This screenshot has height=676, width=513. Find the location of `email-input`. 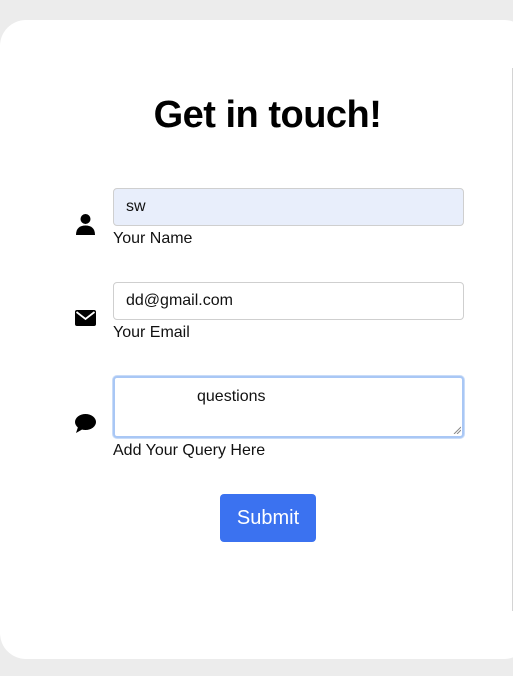

email-input is located at coordinates (288, 301).